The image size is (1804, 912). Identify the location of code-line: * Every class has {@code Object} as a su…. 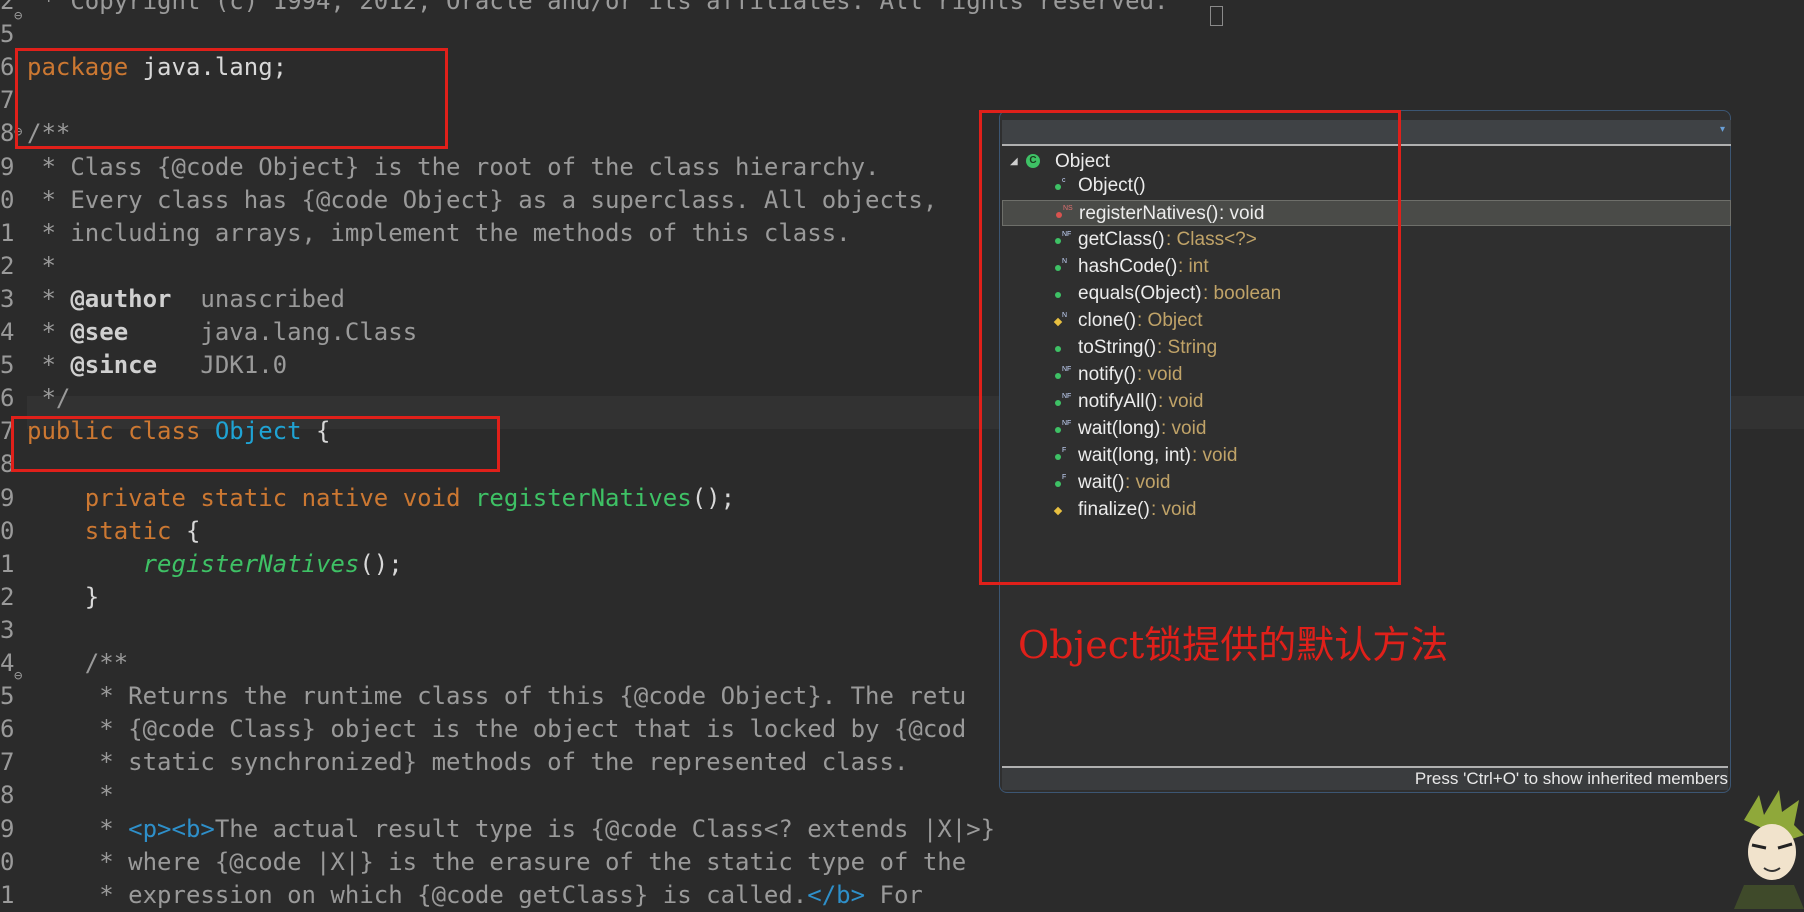
(482, 200).